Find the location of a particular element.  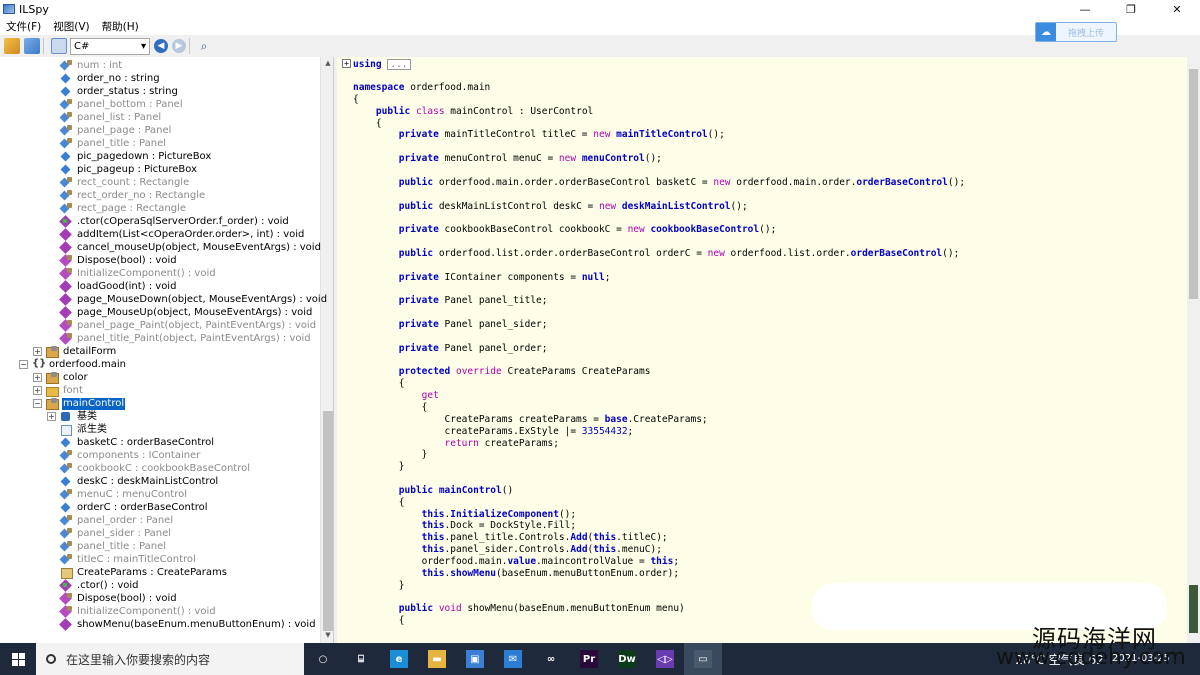

taskbar-ilspy: ▭ is located at coordinates (703, 659).